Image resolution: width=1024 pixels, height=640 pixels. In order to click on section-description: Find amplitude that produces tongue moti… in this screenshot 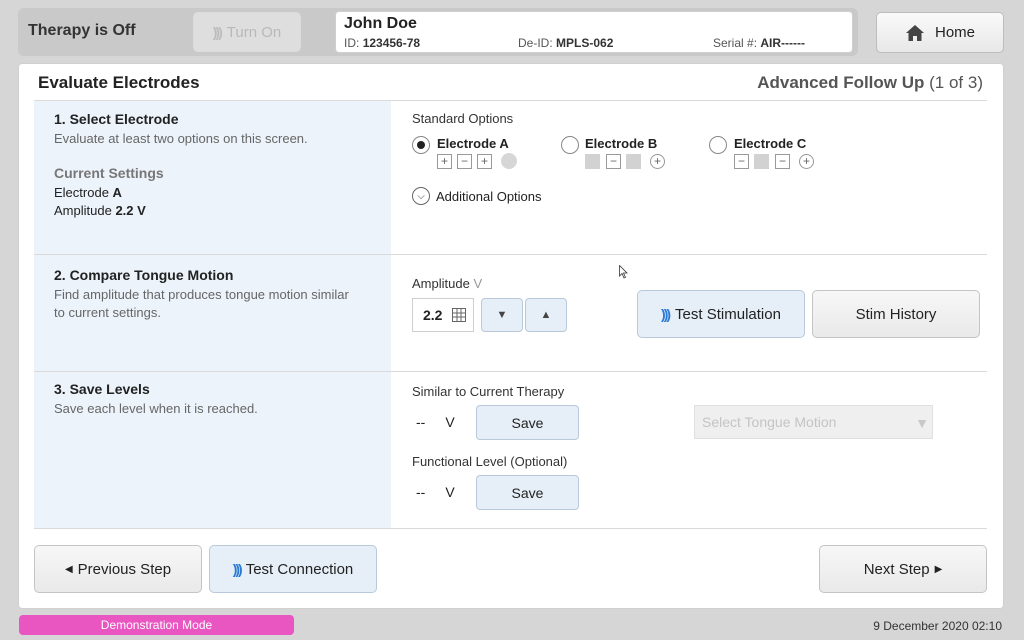, I will do `click(201, 303)`.